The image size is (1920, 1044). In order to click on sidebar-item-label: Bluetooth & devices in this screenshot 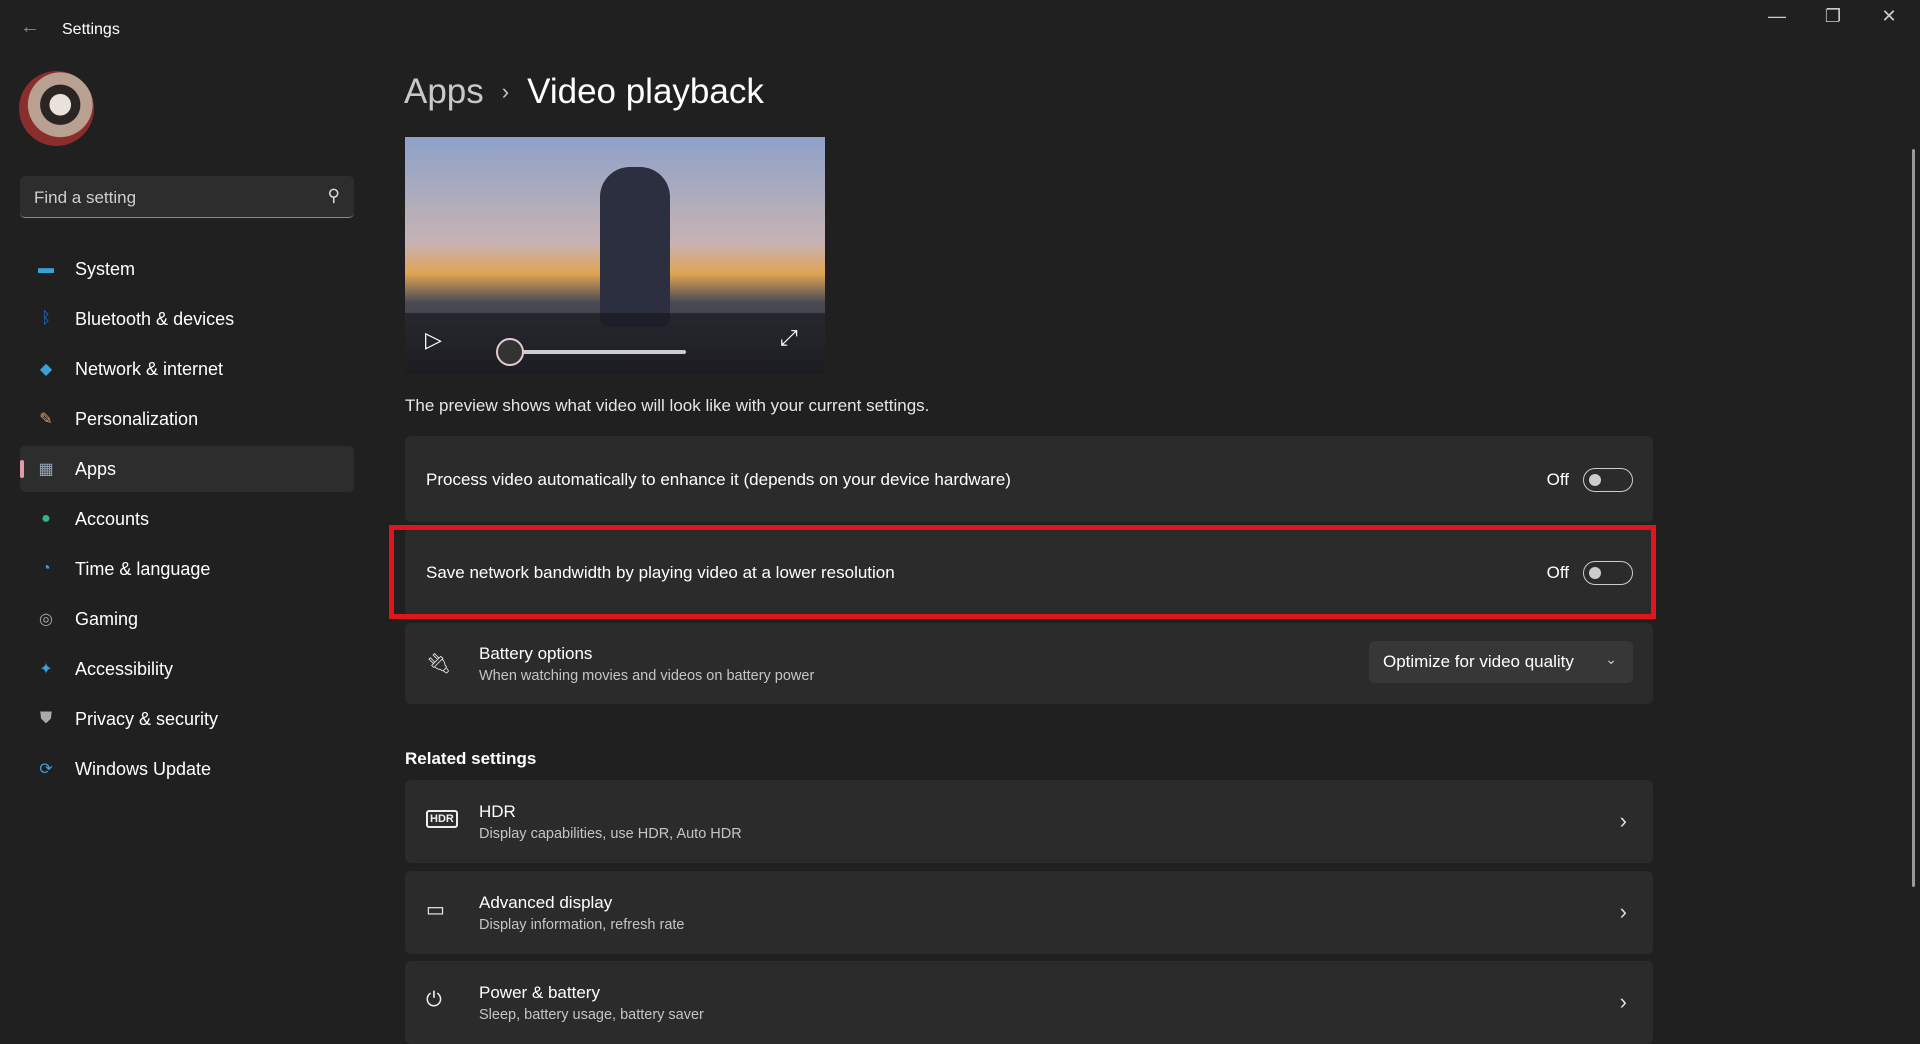, I will do `click(155, 318)`.